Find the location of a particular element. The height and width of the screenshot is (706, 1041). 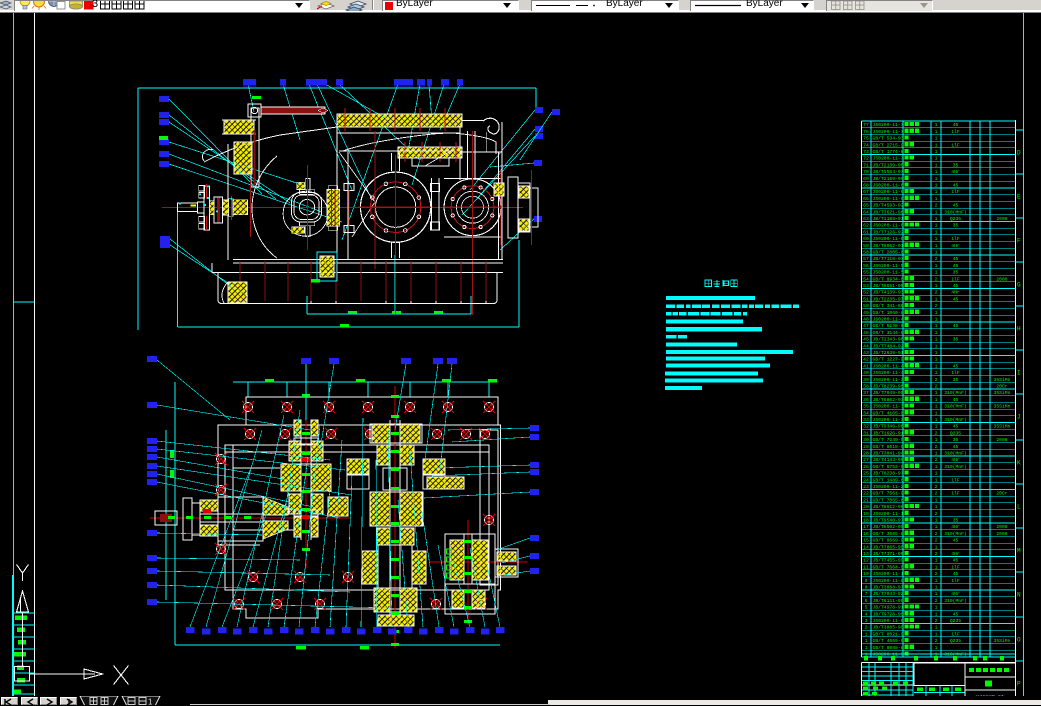

svg-text: 55 is located at coordinates (866, 273).